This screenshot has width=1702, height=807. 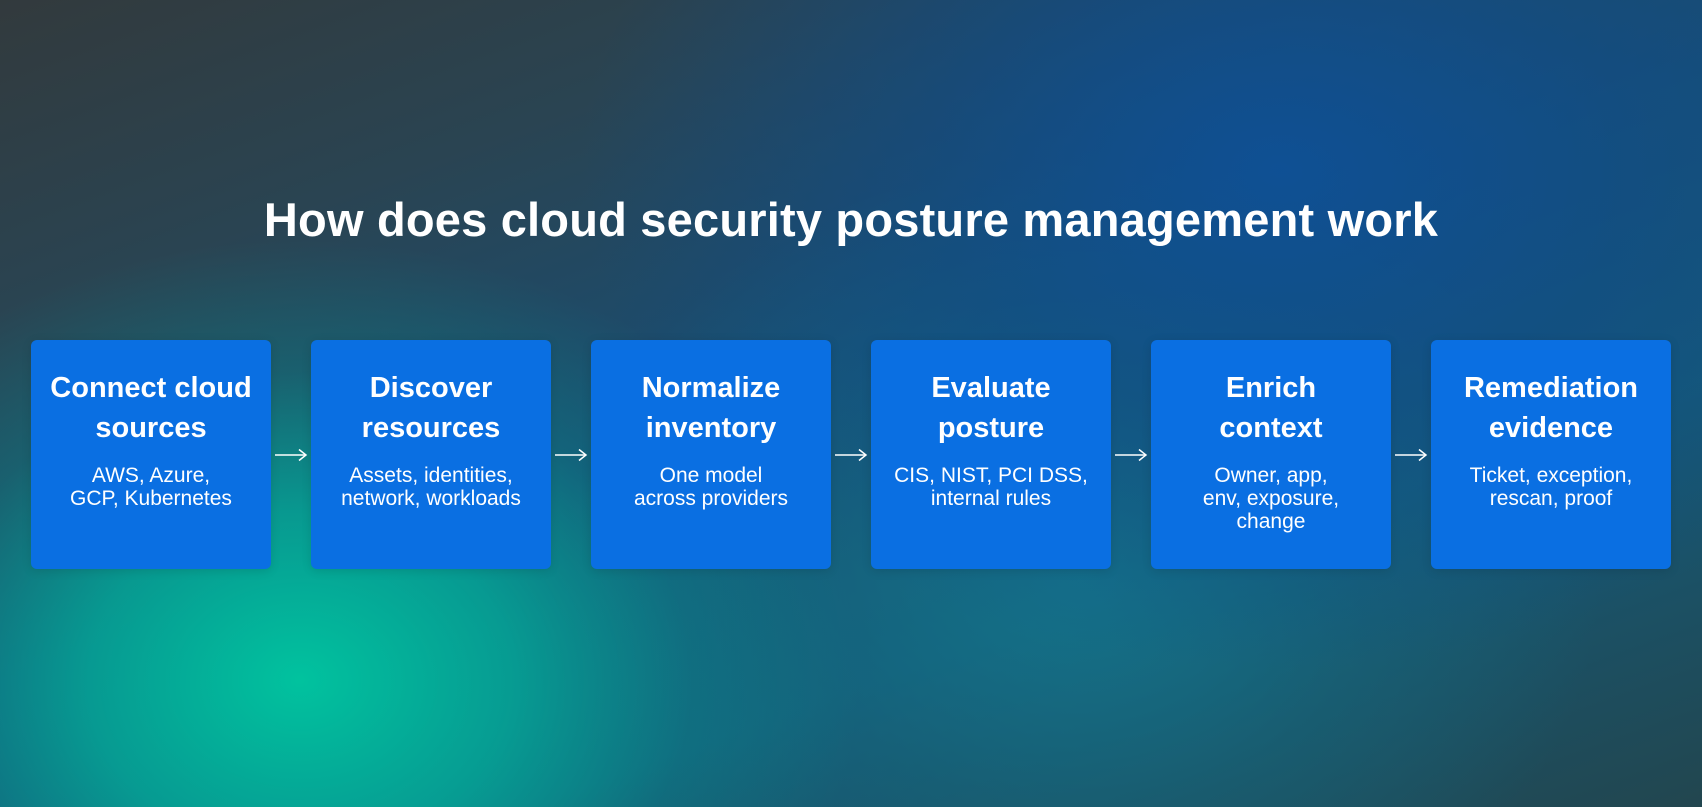 I want to click on step-description: AWS, Azure, GCP, Kubernetes, so click(x=151, y=487).